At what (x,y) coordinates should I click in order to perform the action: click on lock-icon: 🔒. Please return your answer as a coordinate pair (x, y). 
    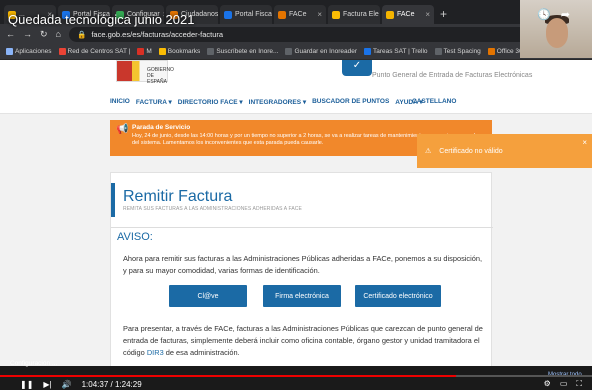
    Looking at the image, I should click on (81, 34).